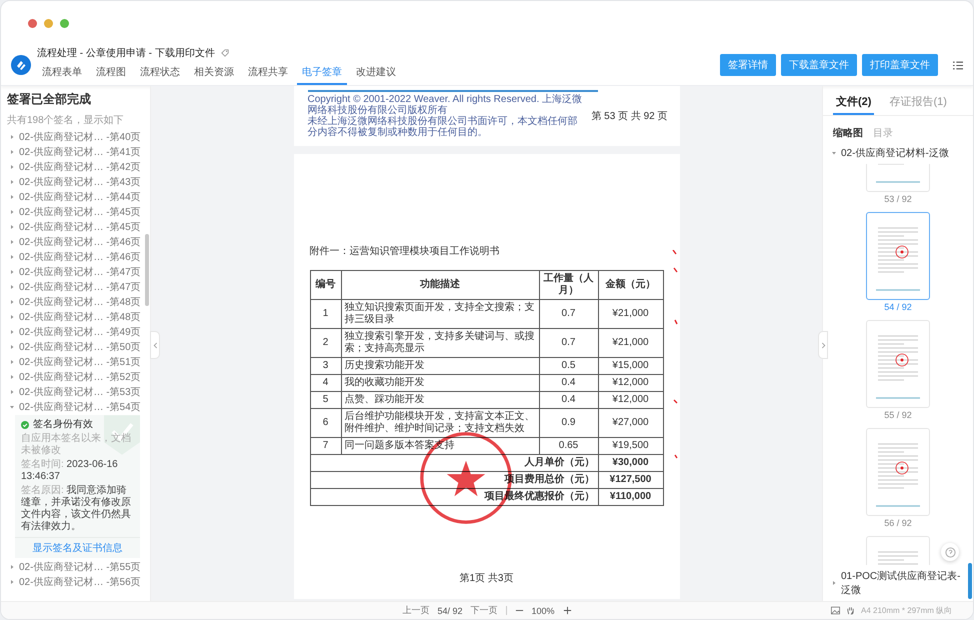 The height and width of the screenshot is (620, 974). What do you see at coordinates (630, 497) in the screenshot?
I see `table-cell: ¥110,000` at bounding box center [630, 497].